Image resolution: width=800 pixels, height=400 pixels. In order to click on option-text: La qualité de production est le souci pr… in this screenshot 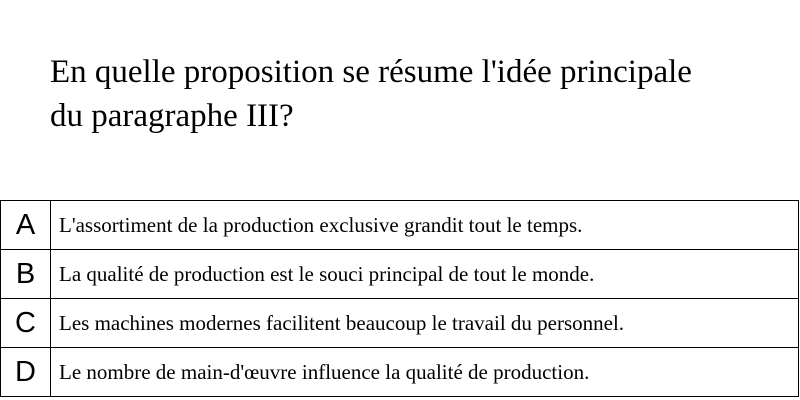, I will do `click(424, 274)`.